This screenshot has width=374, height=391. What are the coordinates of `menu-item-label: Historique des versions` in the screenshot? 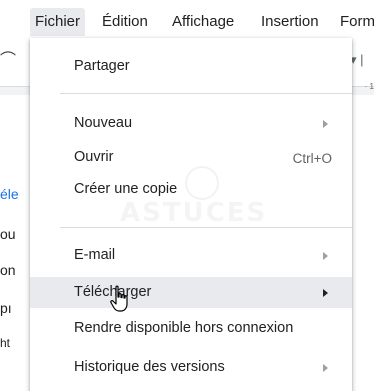 It's located at (149, 367).